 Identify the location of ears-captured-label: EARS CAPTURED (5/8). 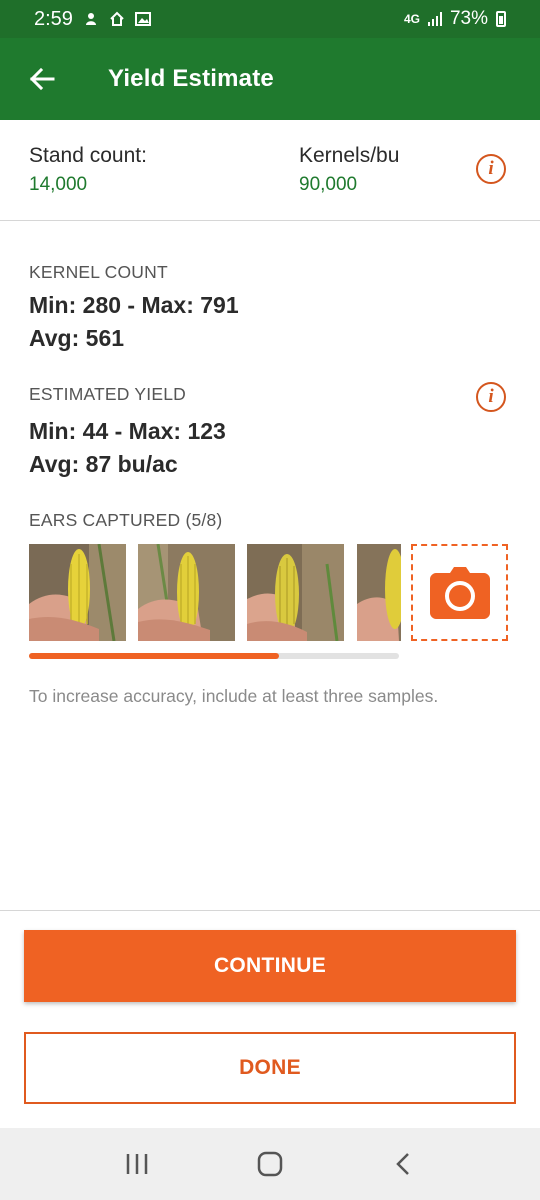
(126, 520).